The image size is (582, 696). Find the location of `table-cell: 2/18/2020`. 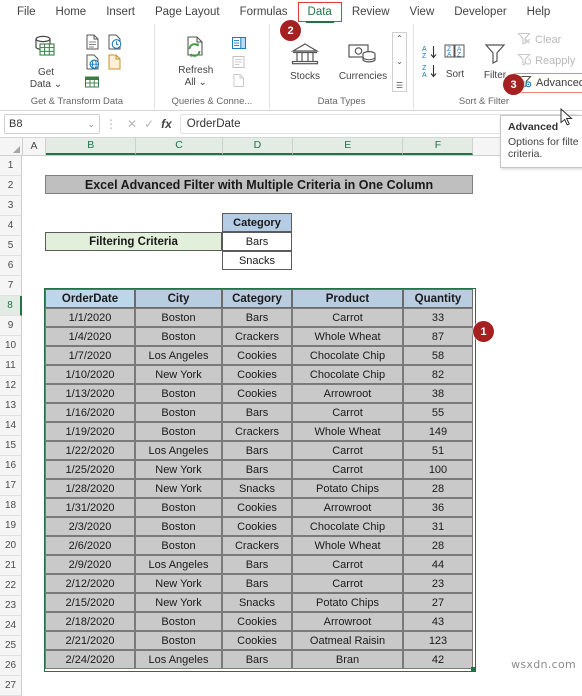

table-cell: 2/18/2020 is located at coordinates (90, 621).